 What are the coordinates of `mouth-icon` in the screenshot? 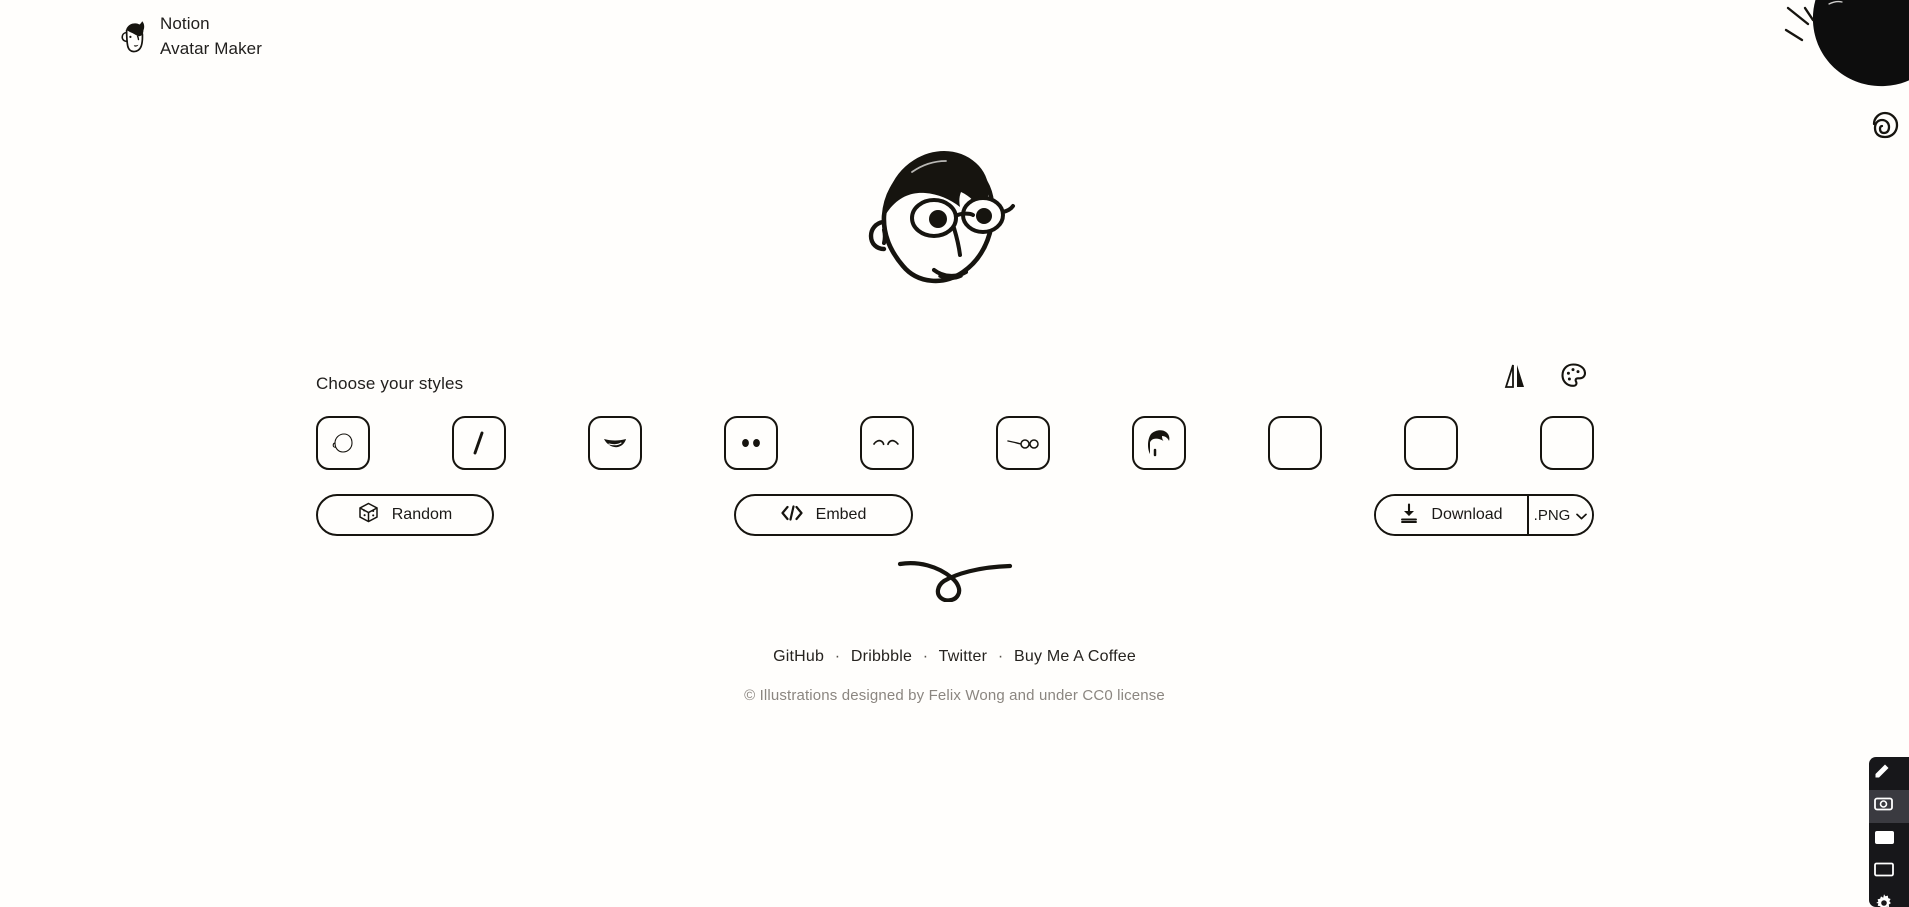 It's located at (615, 443).